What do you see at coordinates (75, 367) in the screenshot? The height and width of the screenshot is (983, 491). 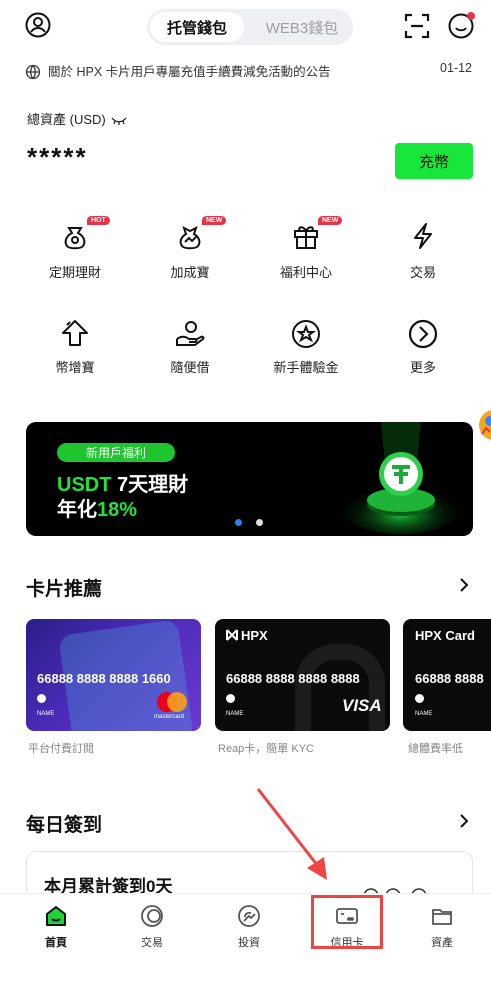 I see `feature-label: 幣增寶` at bounding box center [75, 367].